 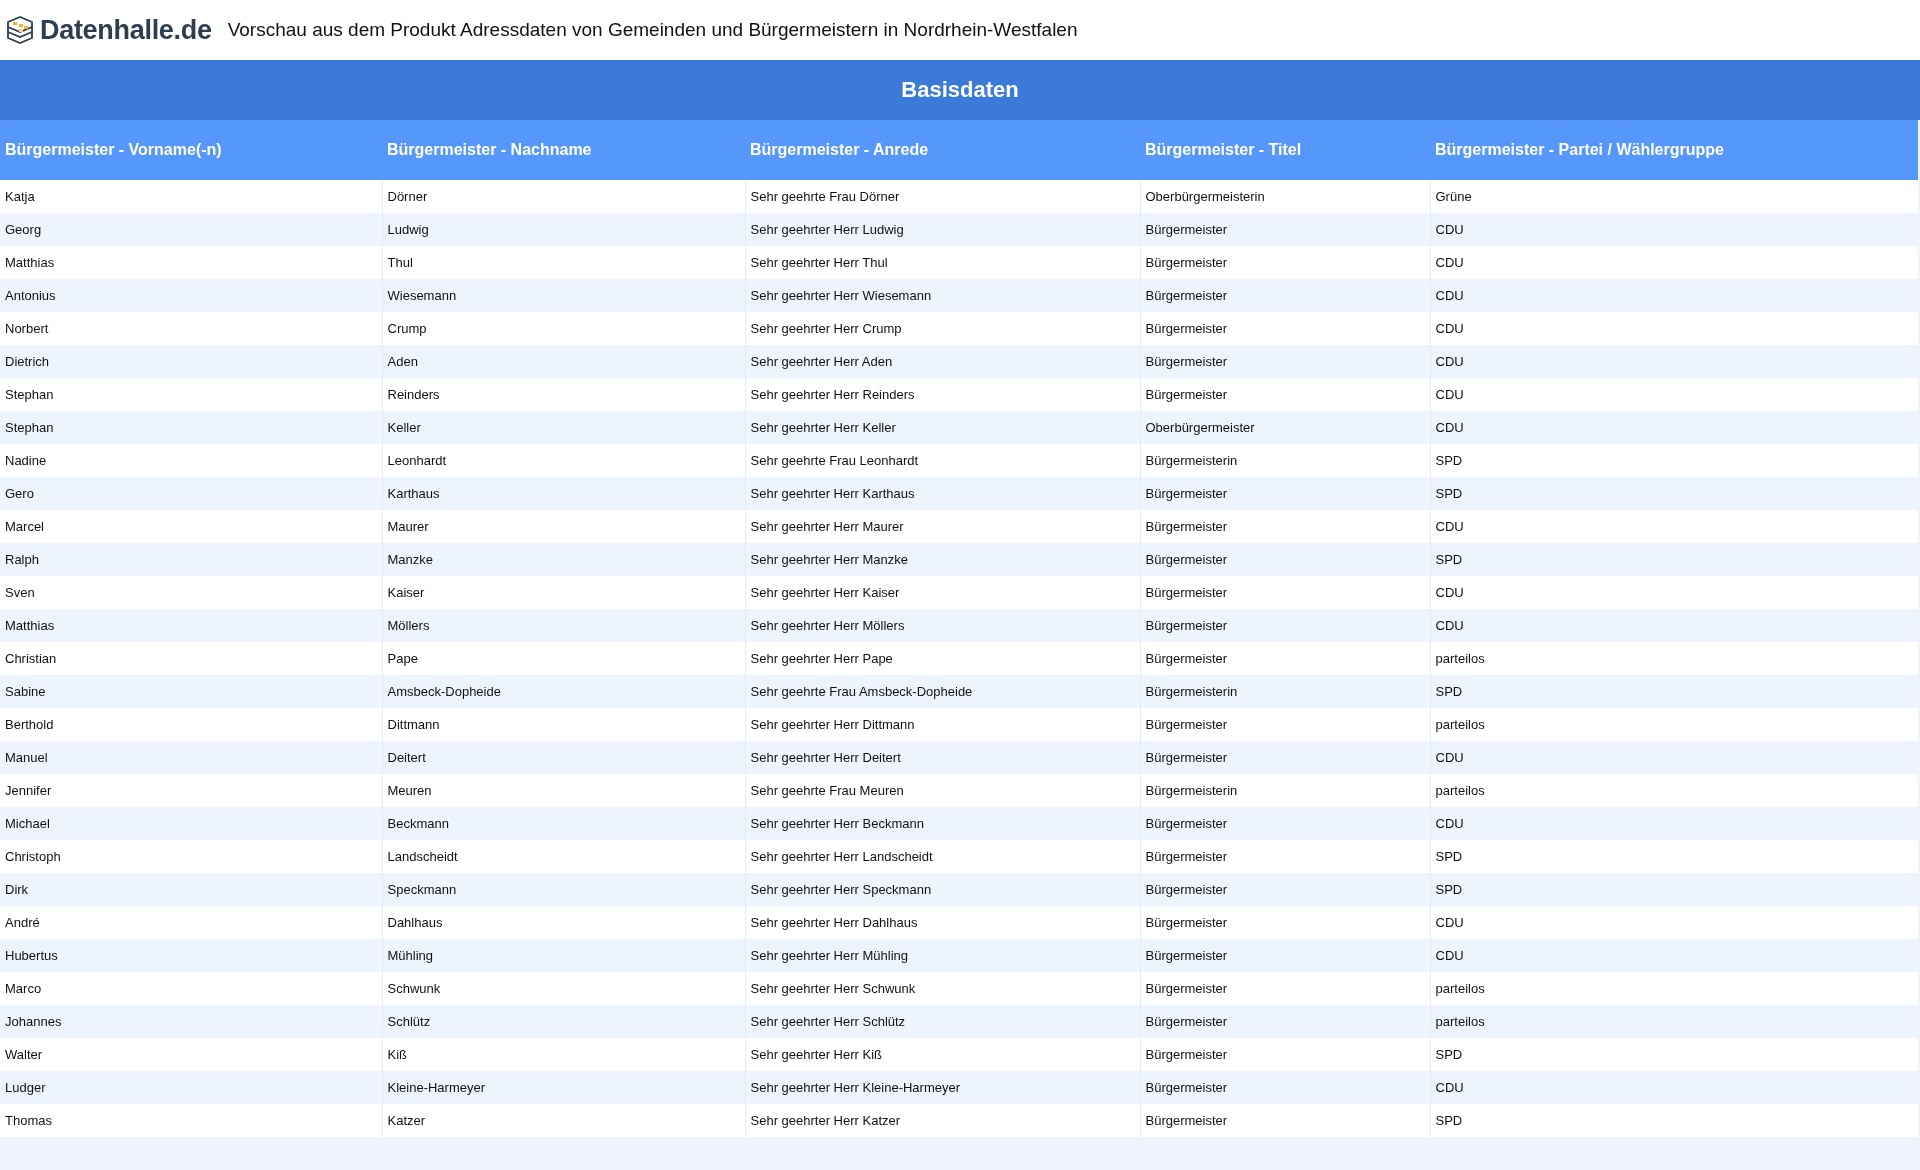 I want to click on table-cell: Sehr geehrter Herr Beckmann, so click(x=942, y=823).